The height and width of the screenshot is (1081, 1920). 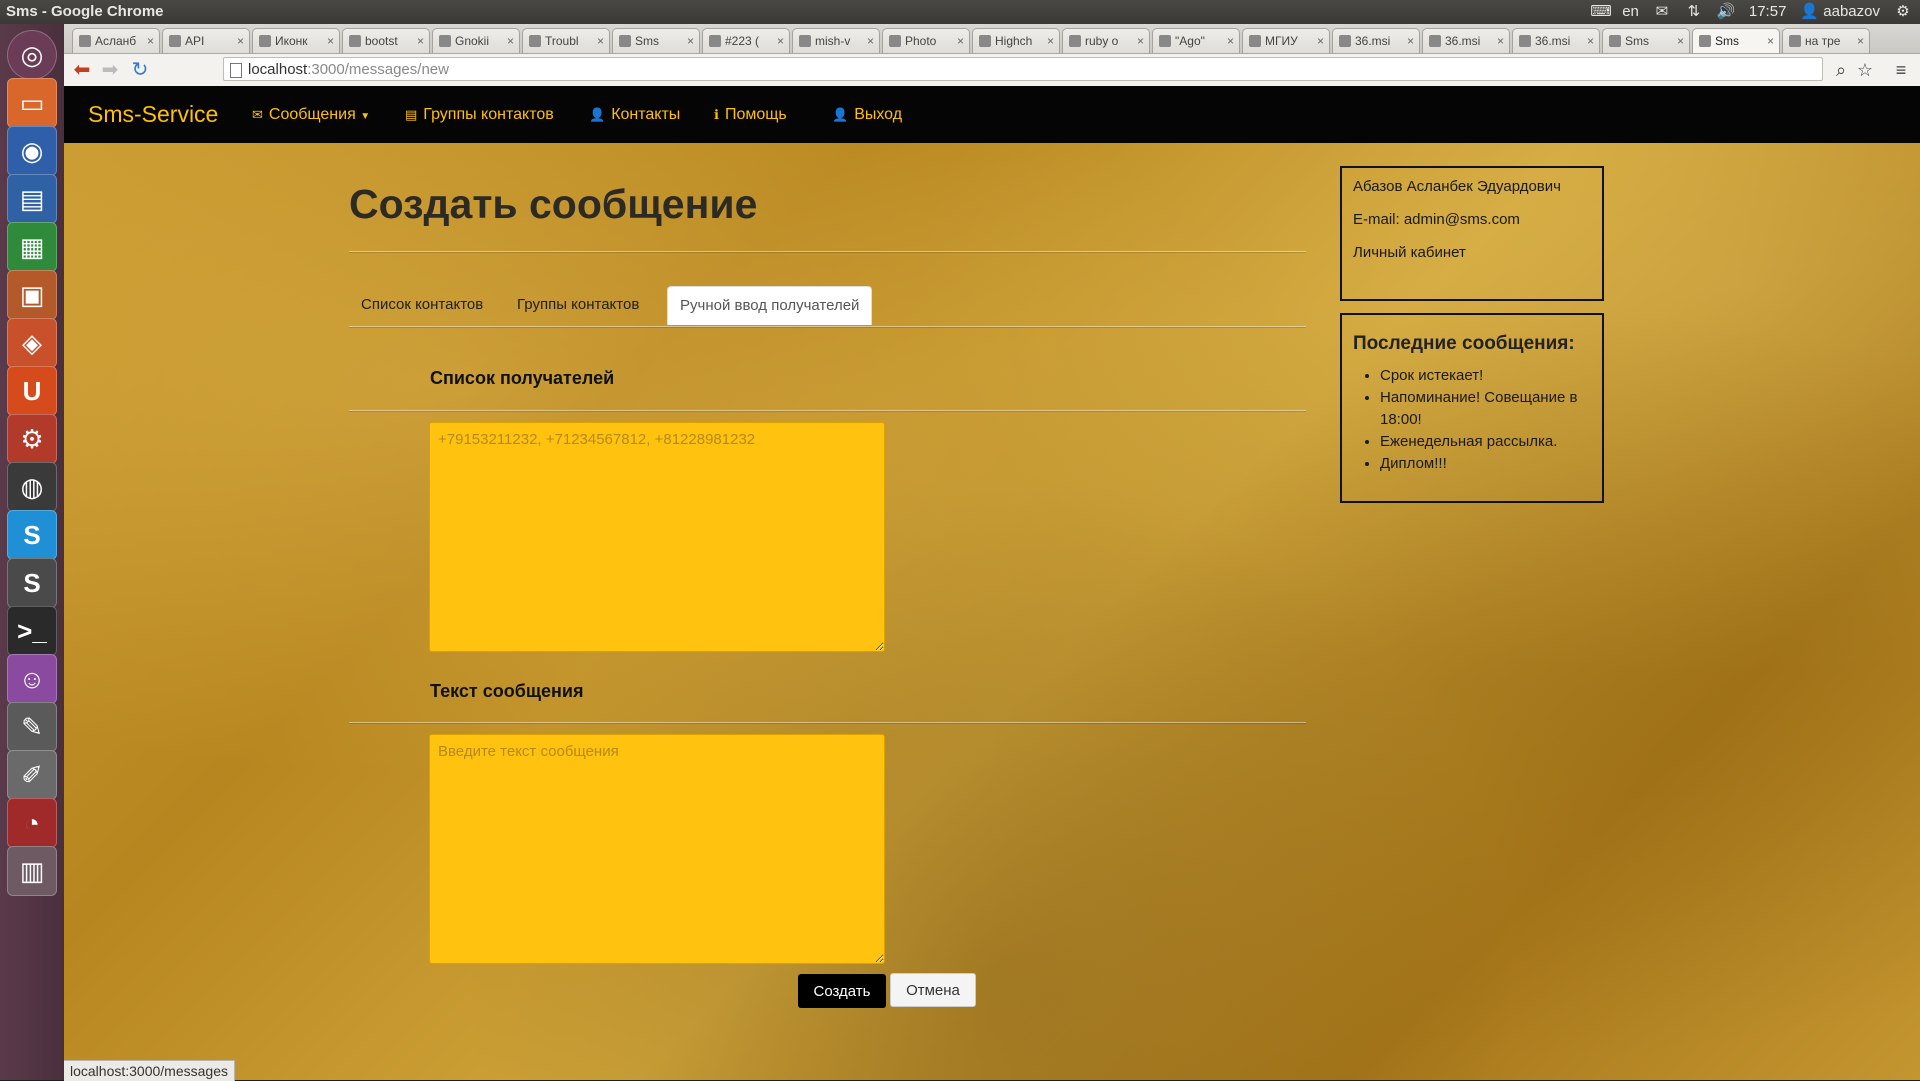 I want to click on browser-tab: Иконк ×, so click(x=296, y=40).